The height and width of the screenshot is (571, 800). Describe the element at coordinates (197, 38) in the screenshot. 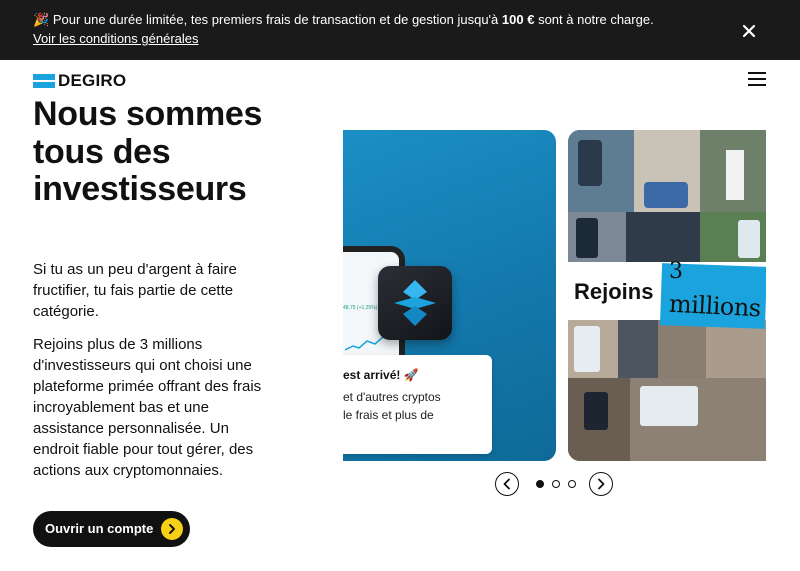

I see `terms-link-suffix: .` at that location.